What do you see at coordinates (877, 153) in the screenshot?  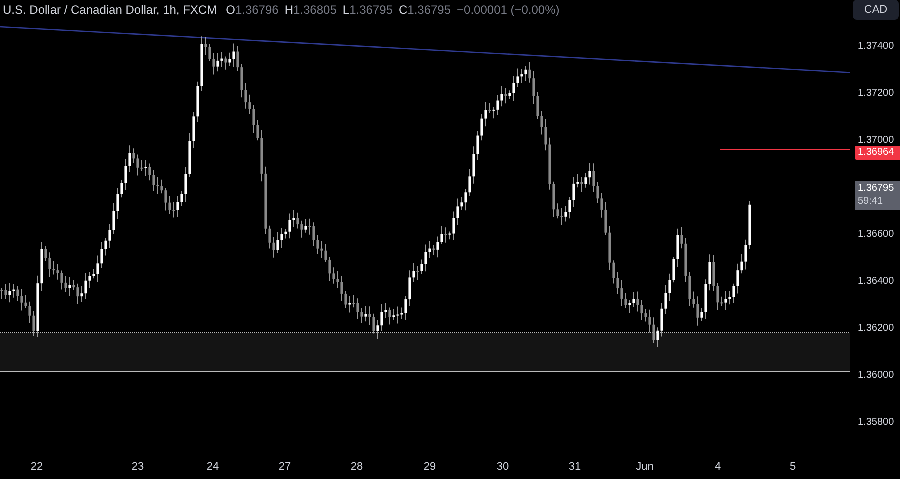 I see `alert-price-label: 1.36964` at bounding box center [877, 153].